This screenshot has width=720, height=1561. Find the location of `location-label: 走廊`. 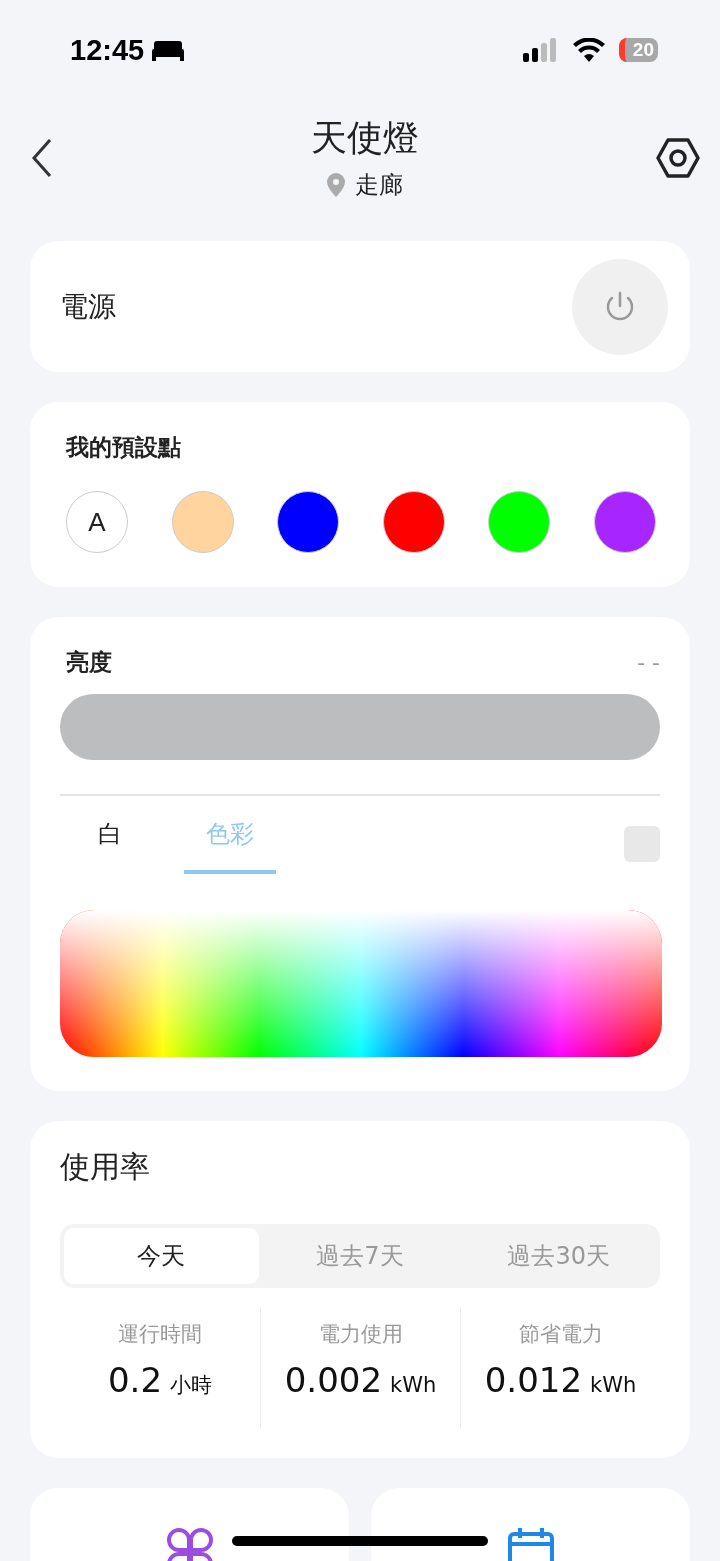

location-label: 走廊 is located at coordinates (379, 185).